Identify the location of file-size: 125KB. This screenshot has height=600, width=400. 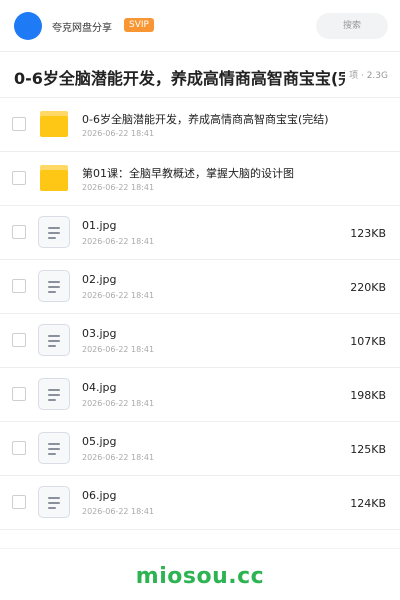
(368, 449).